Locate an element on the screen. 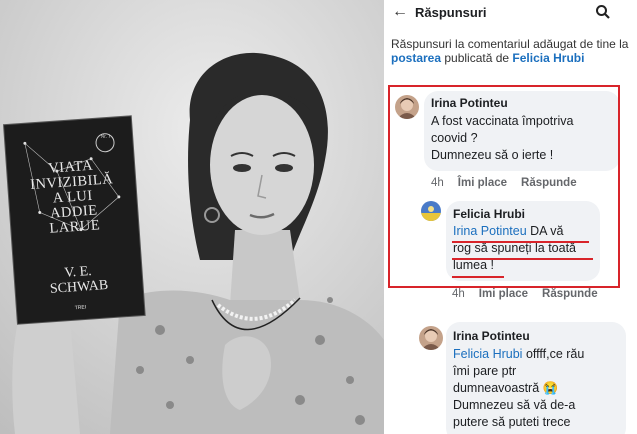 The image size is (637, 434). comment-line: dumneavoastră 😭 is located at coordinates (506, 388).